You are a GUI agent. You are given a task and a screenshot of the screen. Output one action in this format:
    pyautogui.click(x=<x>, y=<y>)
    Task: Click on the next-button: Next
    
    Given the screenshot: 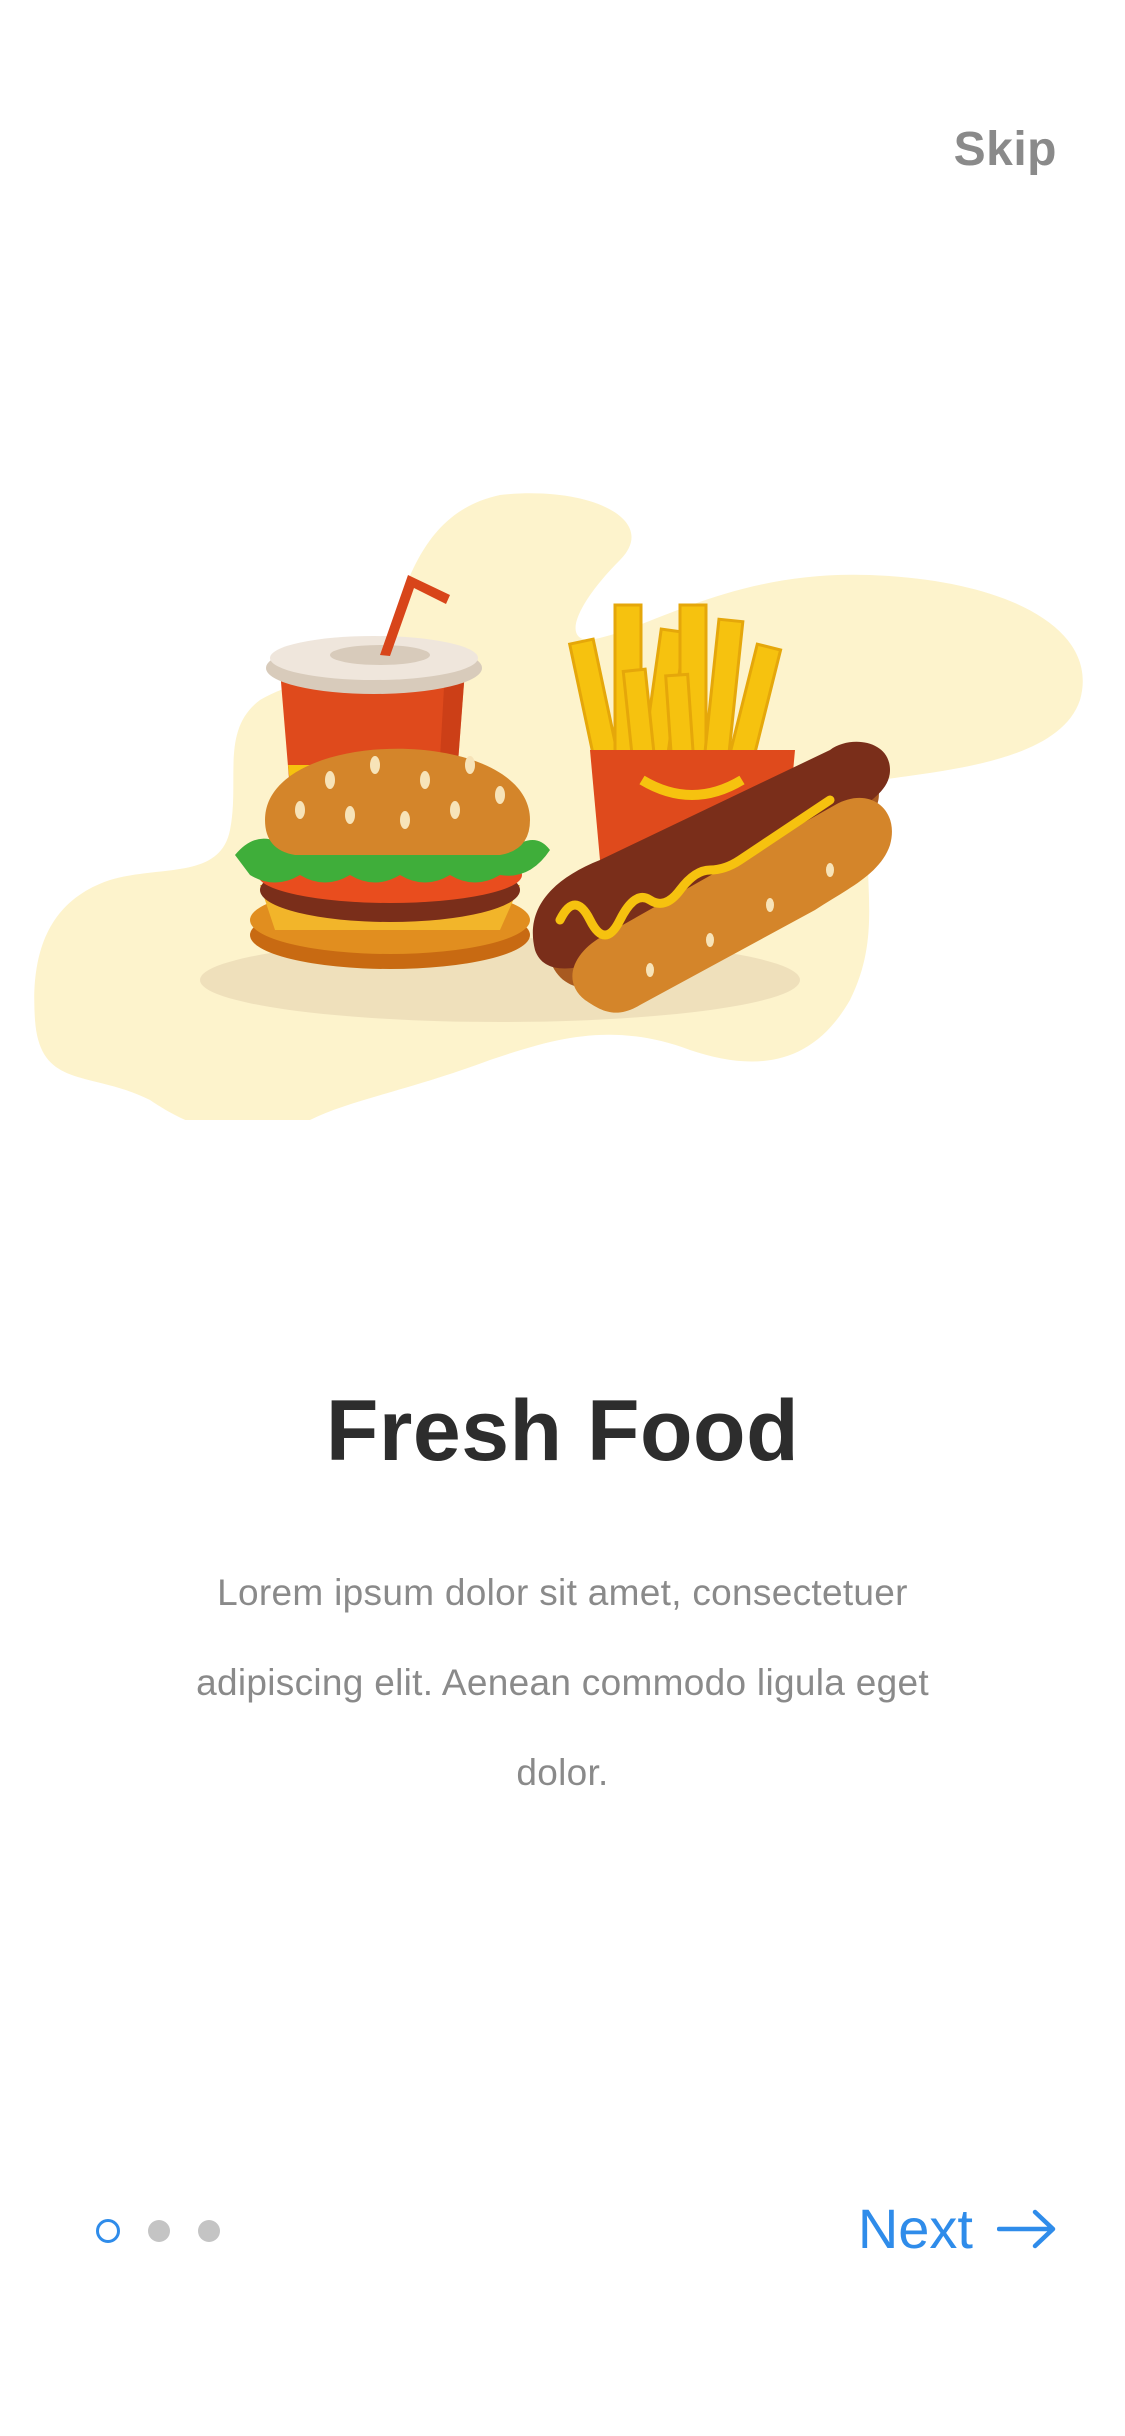 What is the action you would take?
    pyautogui.click(x=957, y=2228)
    